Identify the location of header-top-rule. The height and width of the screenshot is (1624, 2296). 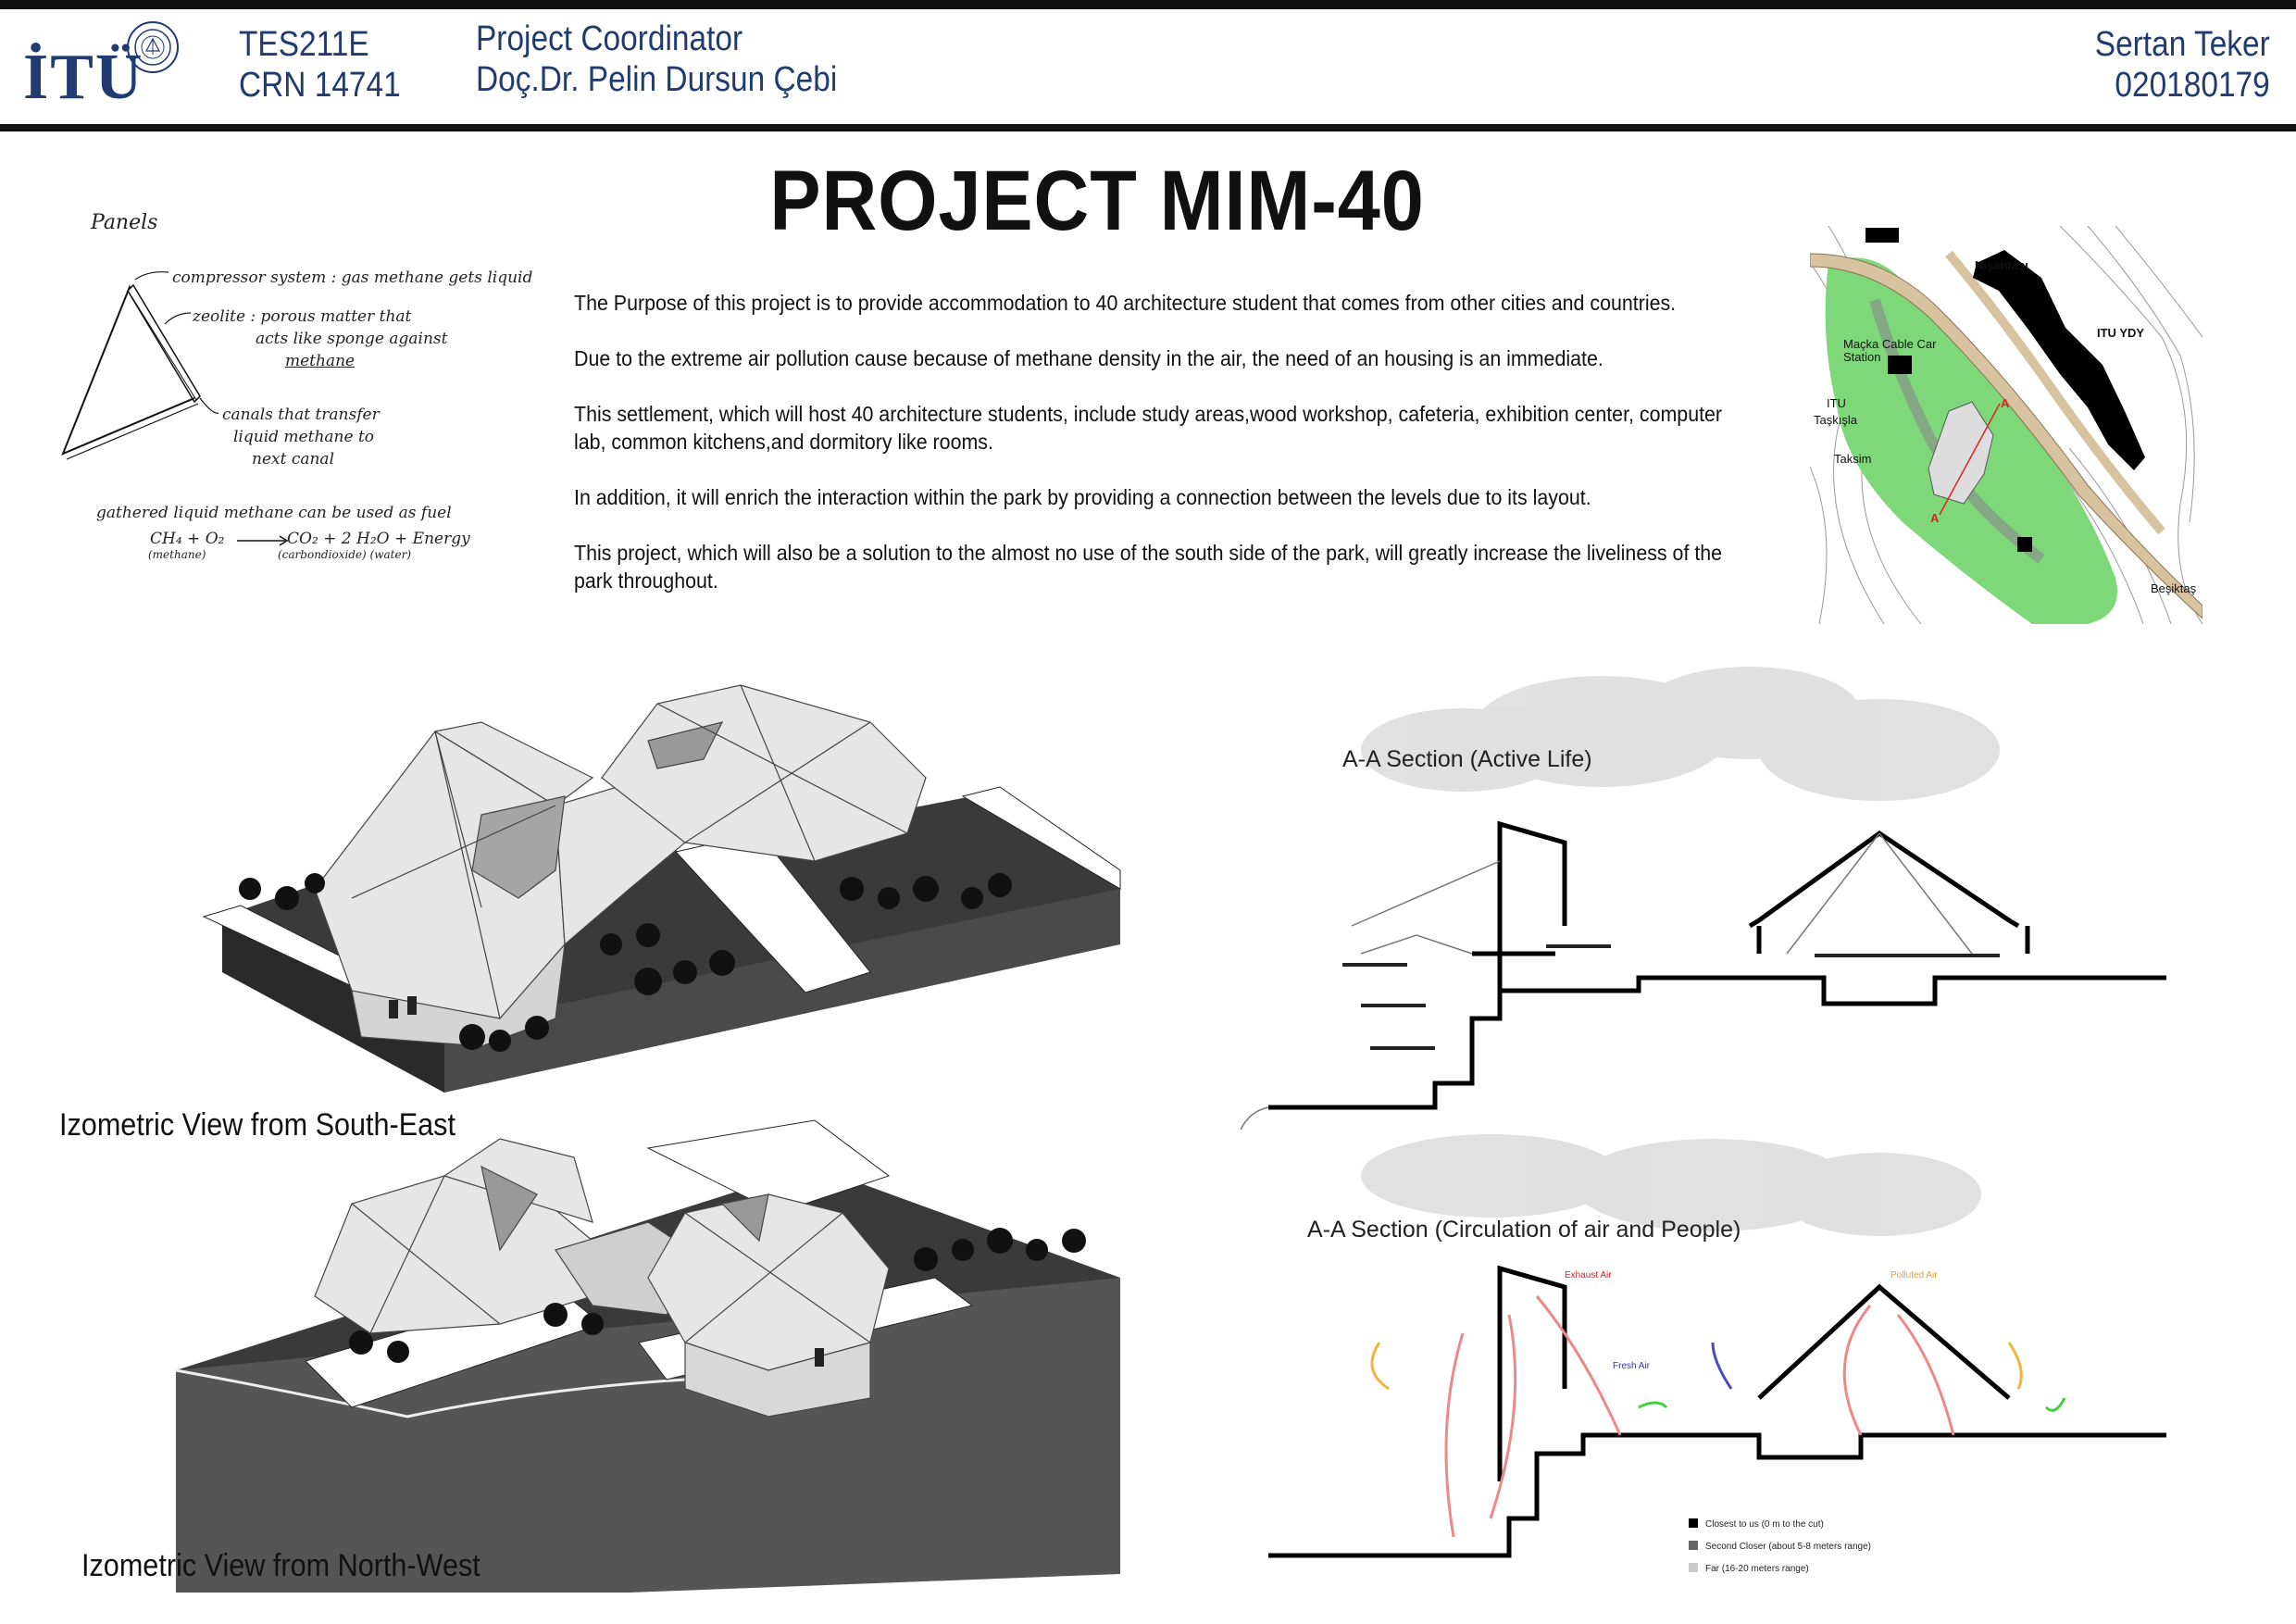
(1148, 4).